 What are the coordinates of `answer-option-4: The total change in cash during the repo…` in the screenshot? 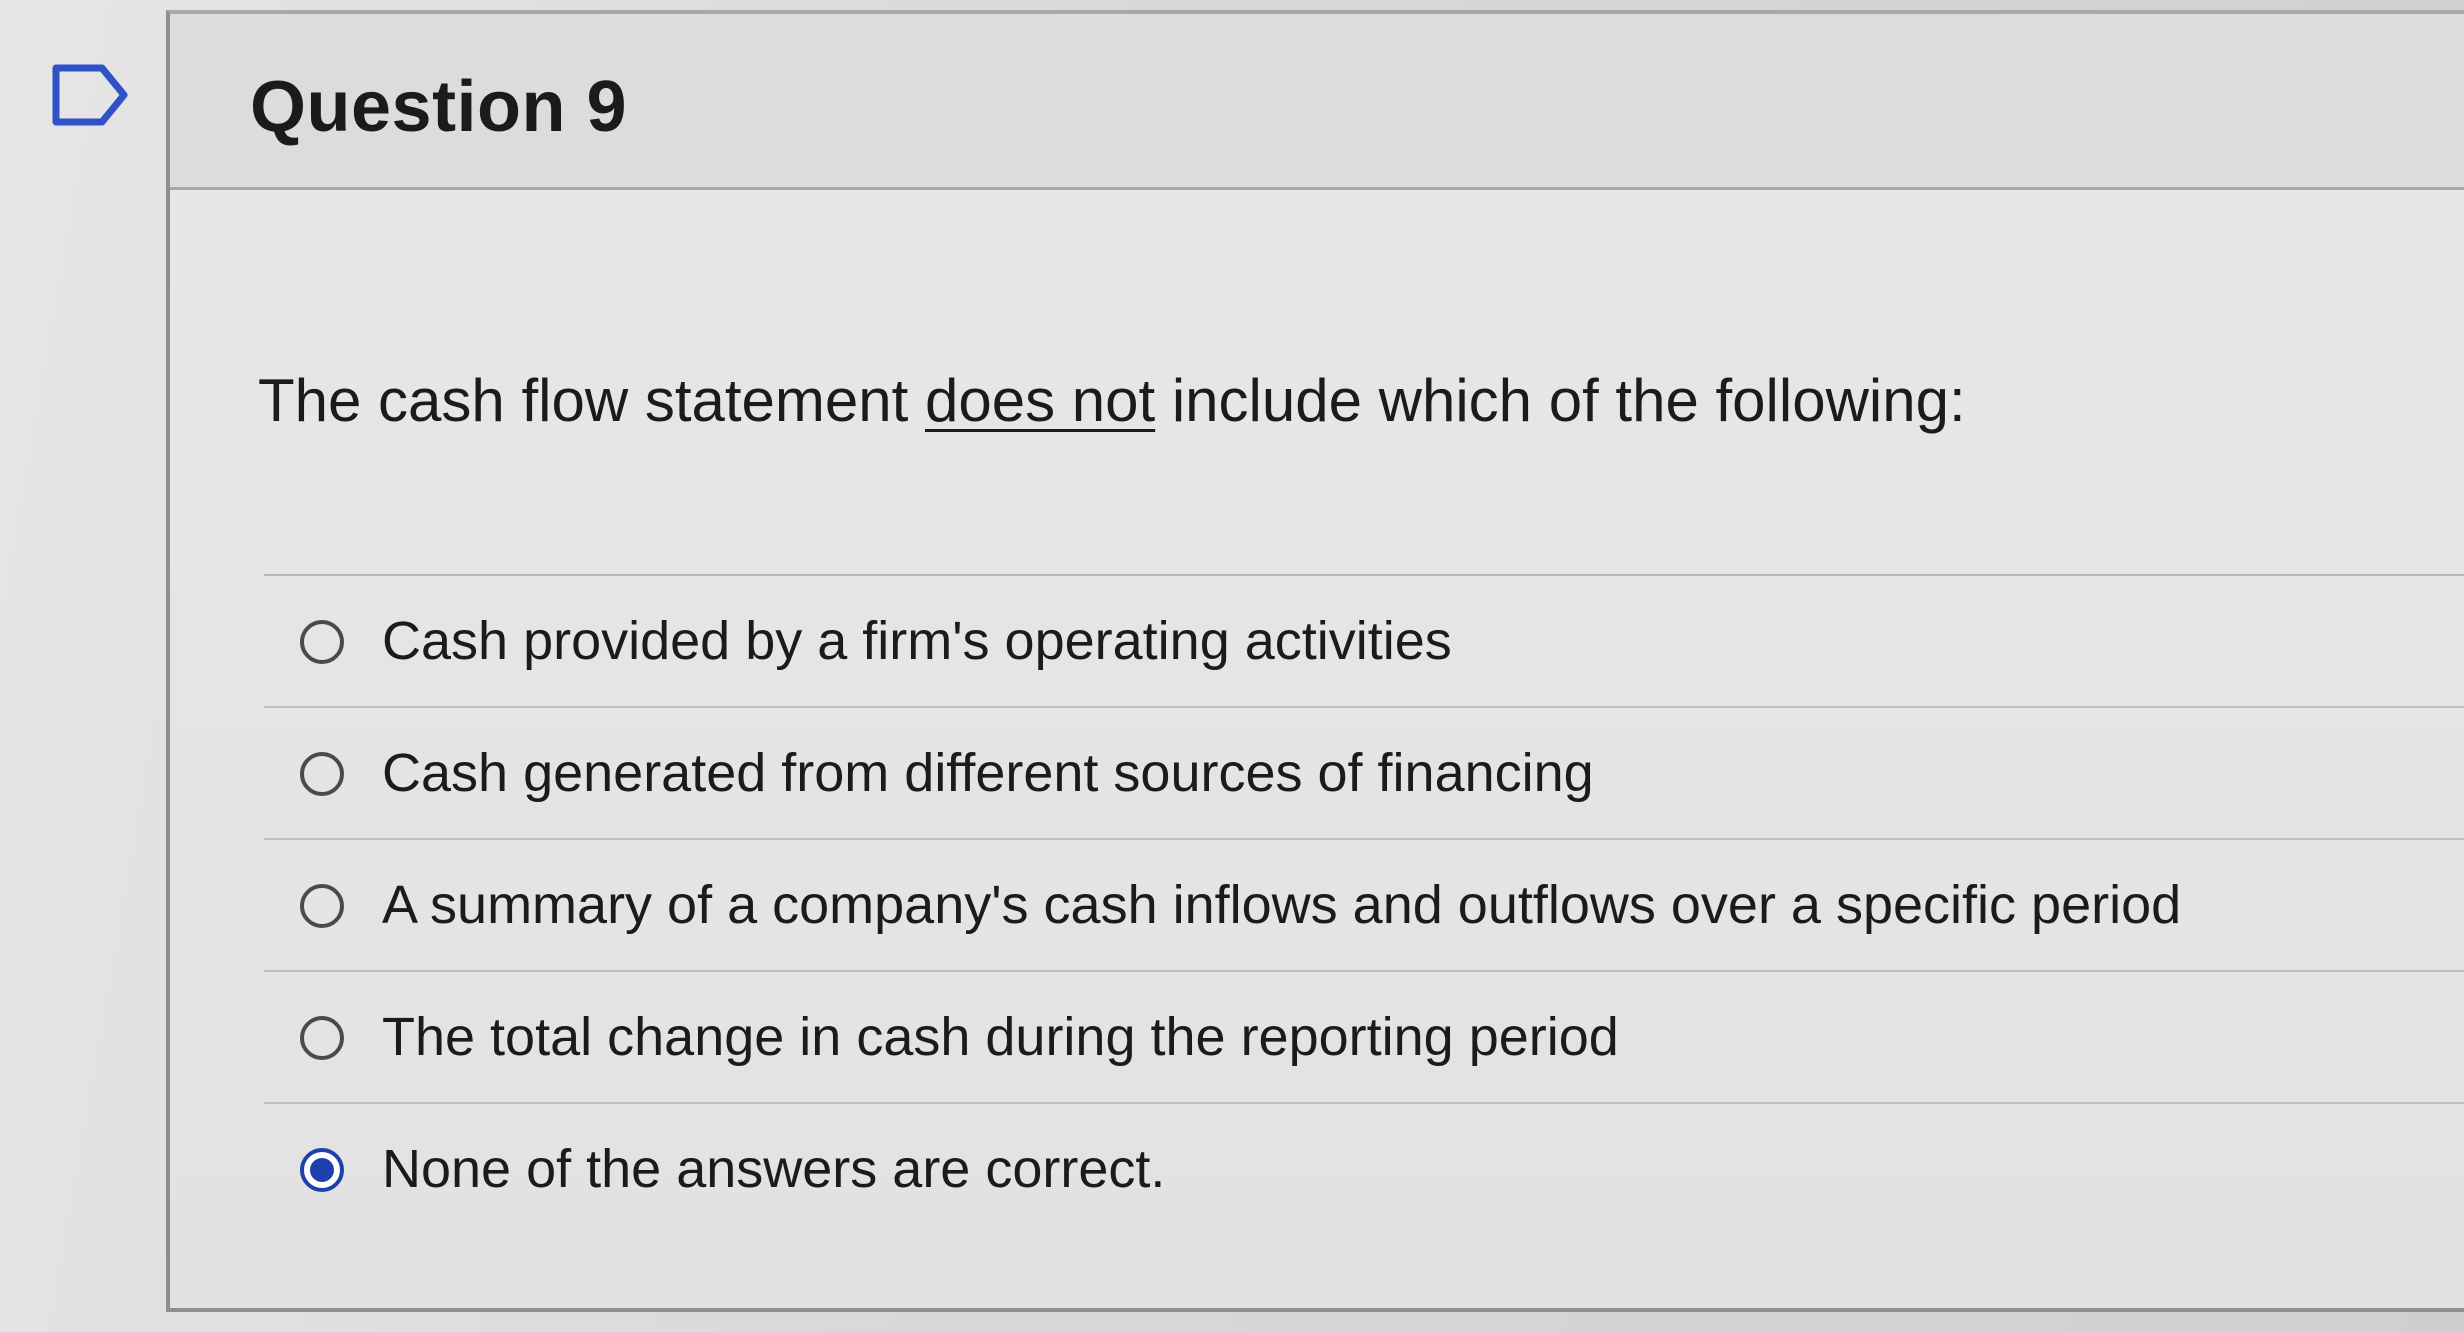 It's located at (1364, 1038).